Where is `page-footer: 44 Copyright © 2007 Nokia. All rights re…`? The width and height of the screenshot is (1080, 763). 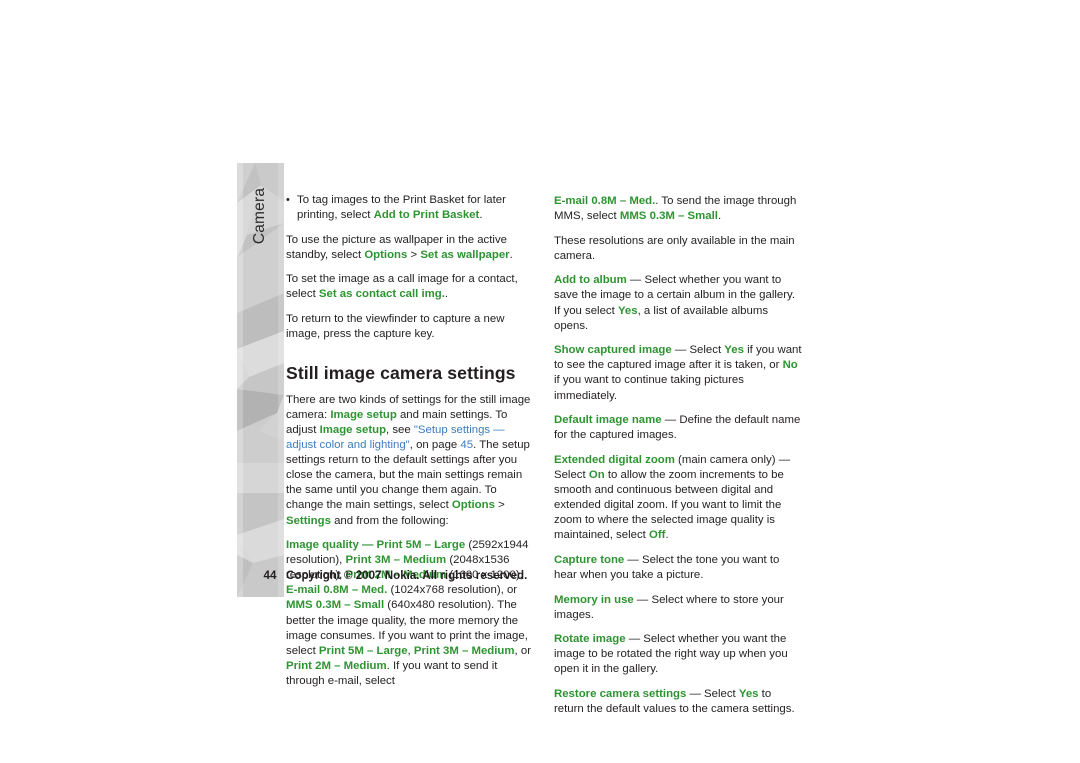
page-footer: 44 Copyright © 2007 Nokia. All rights re… is located at coordinates (516, 579).